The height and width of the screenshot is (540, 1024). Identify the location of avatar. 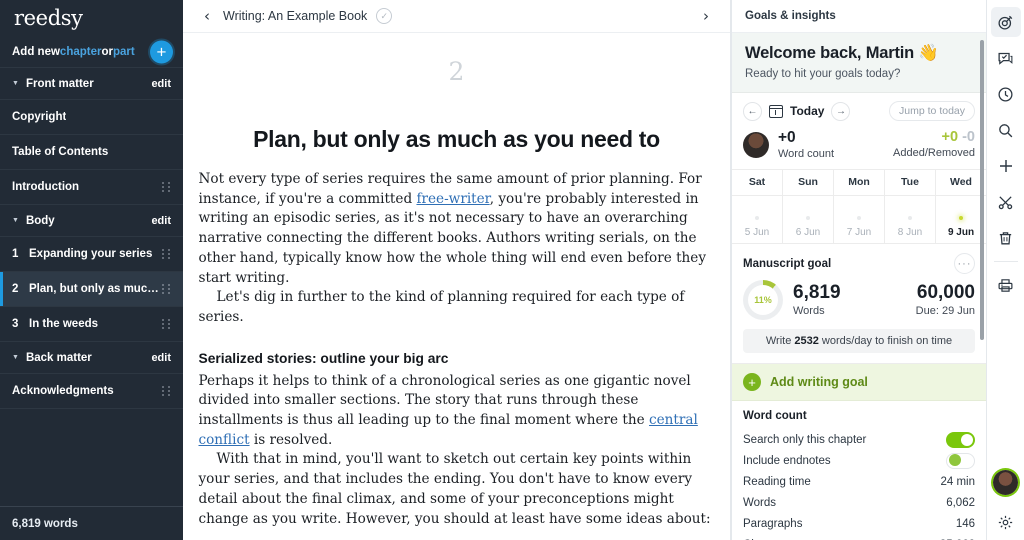
(1005, 482).